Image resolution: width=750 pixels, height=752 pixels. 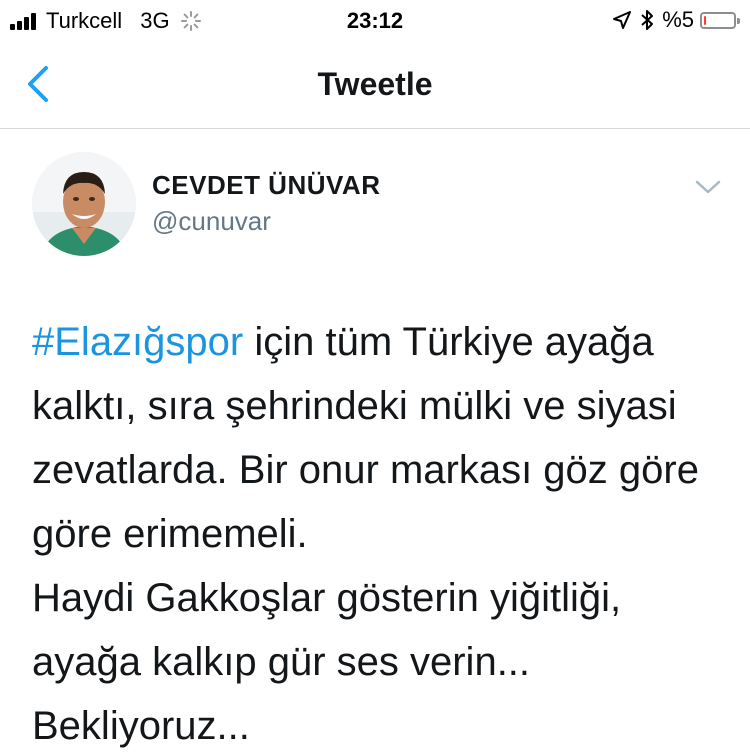 I want to click on location-arrow-icon, so click(x=622, y=20).